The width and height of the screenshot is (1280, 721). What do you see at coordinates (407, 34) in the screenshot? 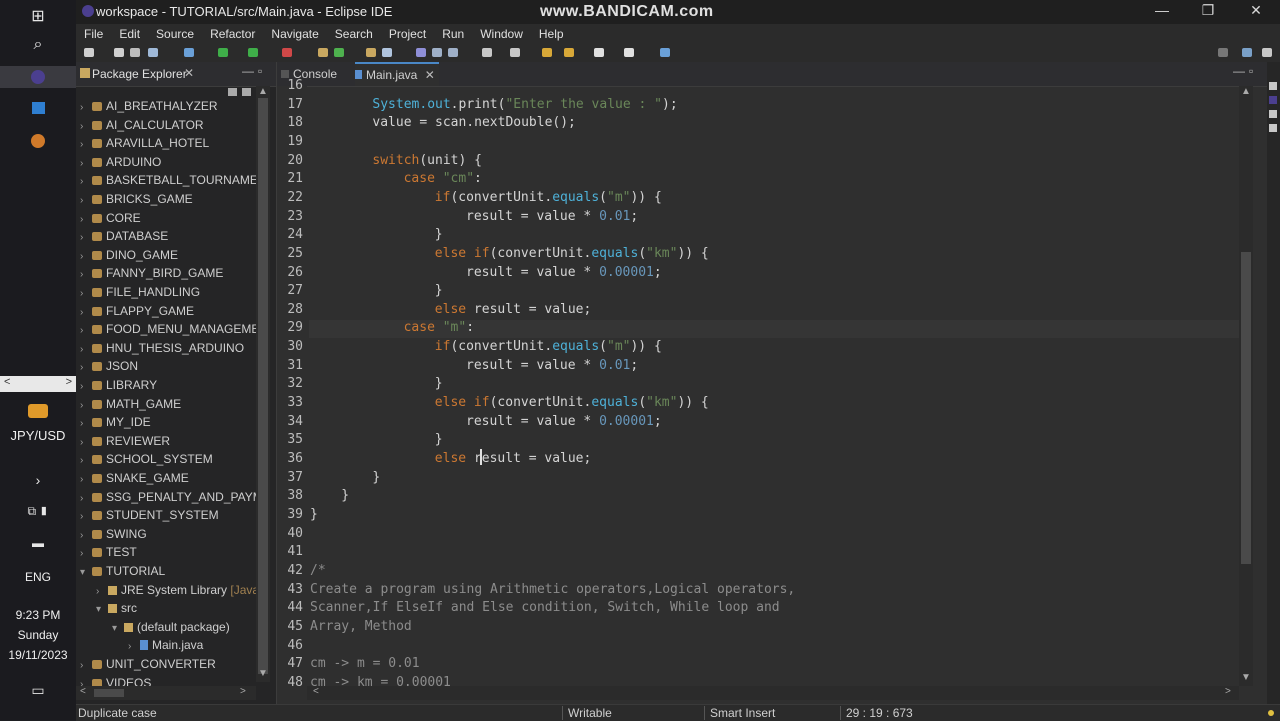
I see `menu-project: Project` at bounding box center [407, 34].